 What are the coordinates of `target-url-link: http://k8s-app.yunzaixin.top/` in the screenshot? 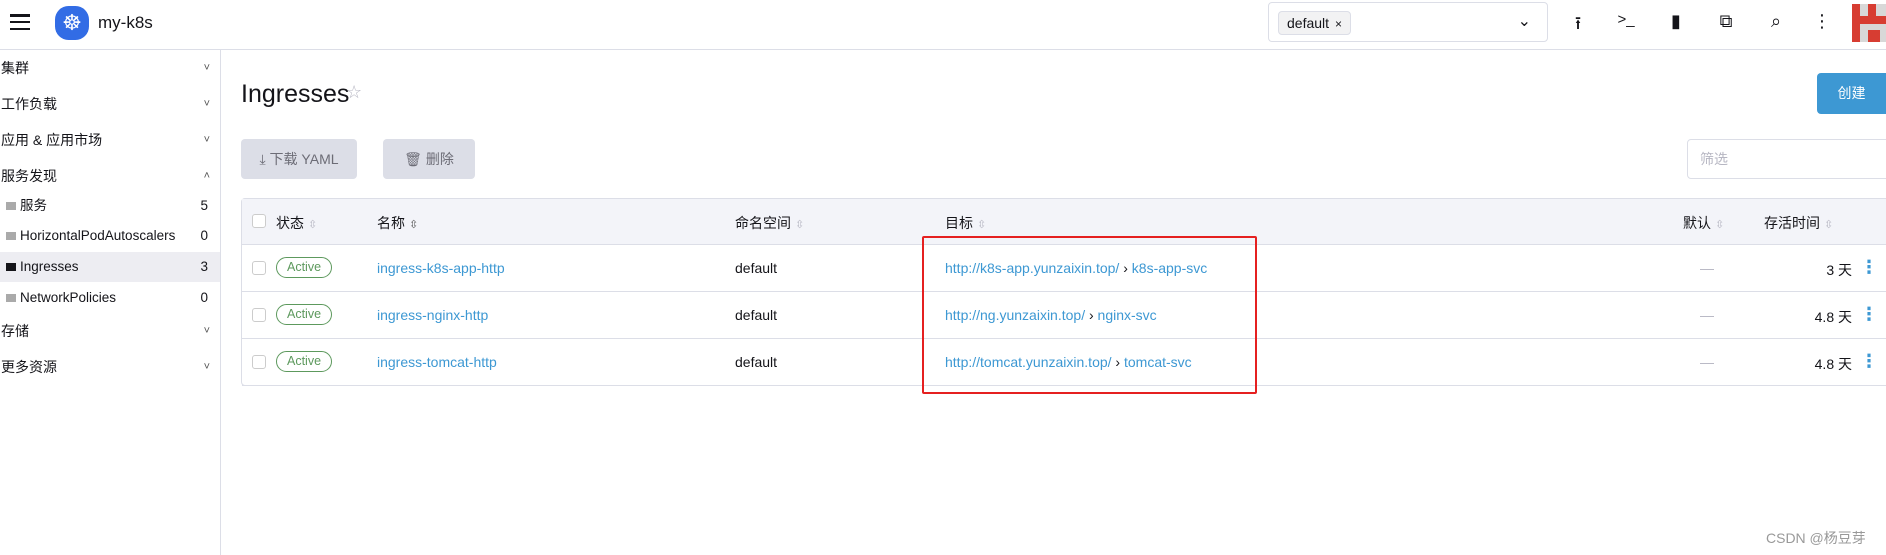 It's located at (1032, 268).